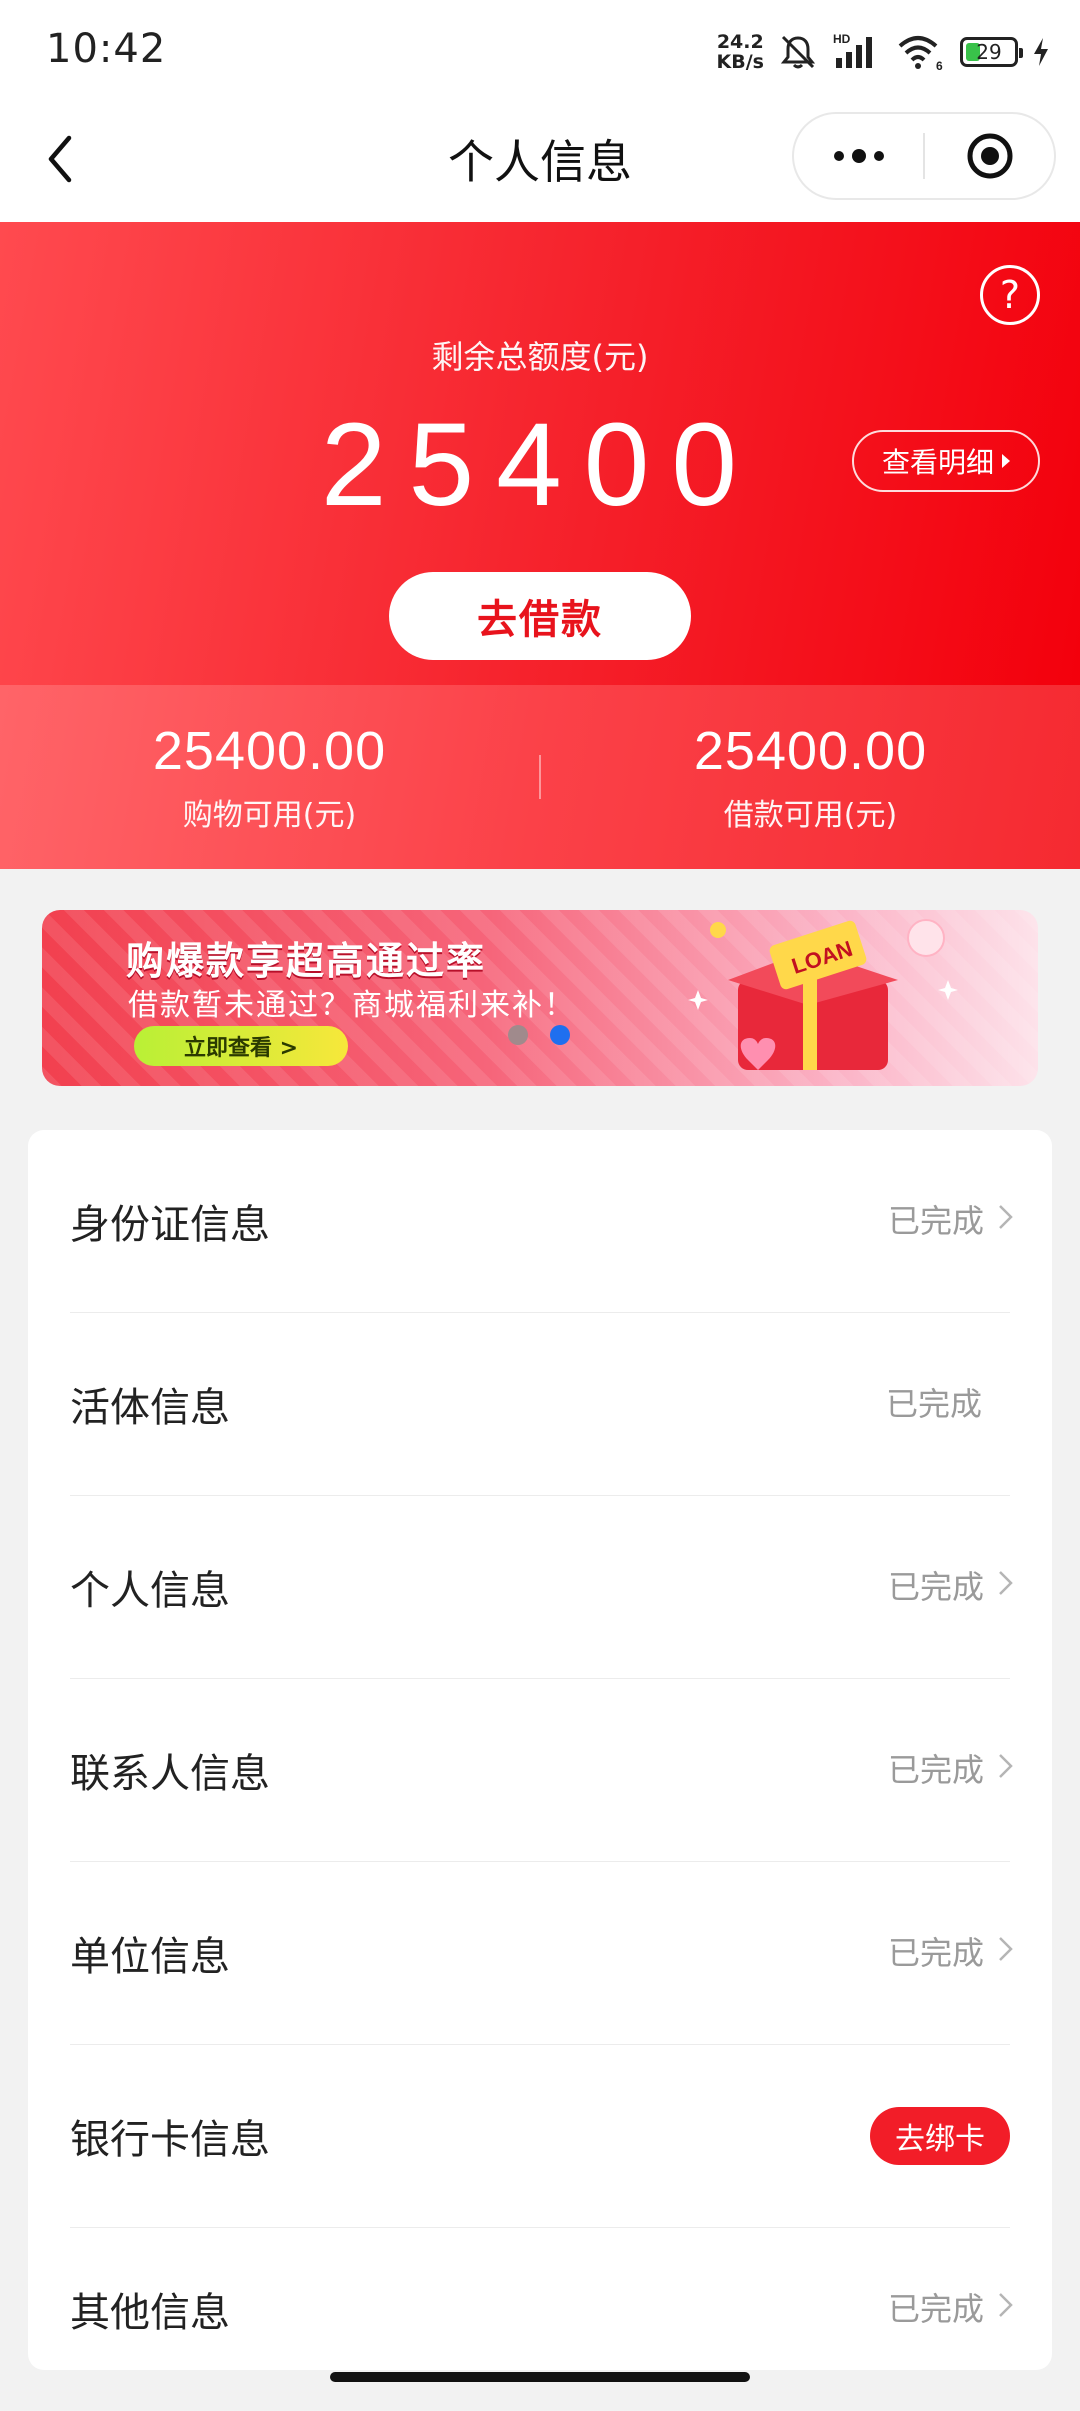 The height and width of the screenshot is (2411, 1080). I want to click on list-item-personal: 个人信息 已完成, so click(540, 1587).